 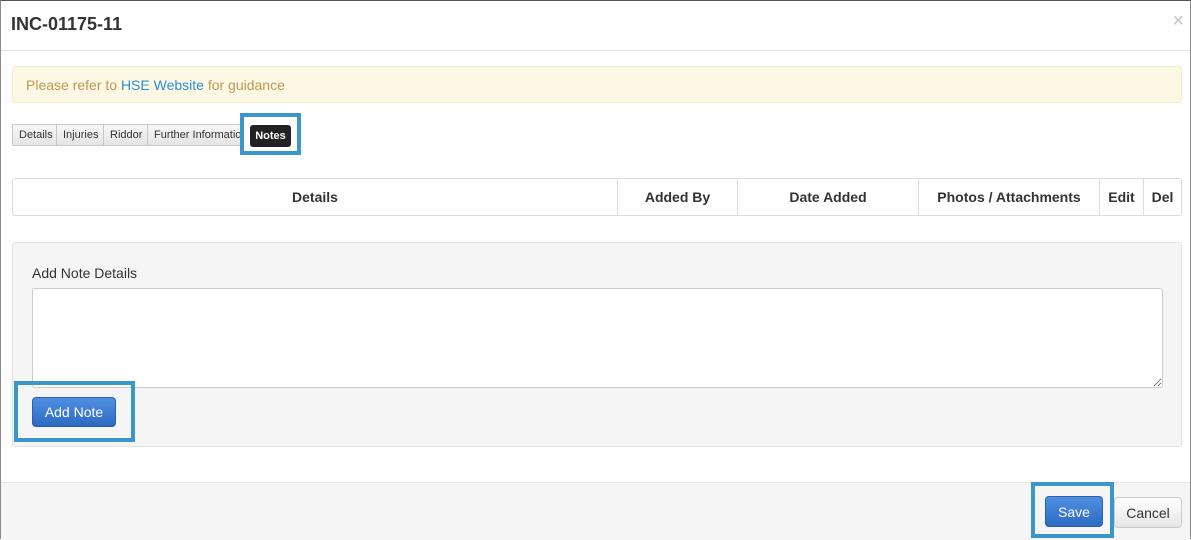 I want to click on alert-prefix: Please refer to, so click(x=73, y=85).